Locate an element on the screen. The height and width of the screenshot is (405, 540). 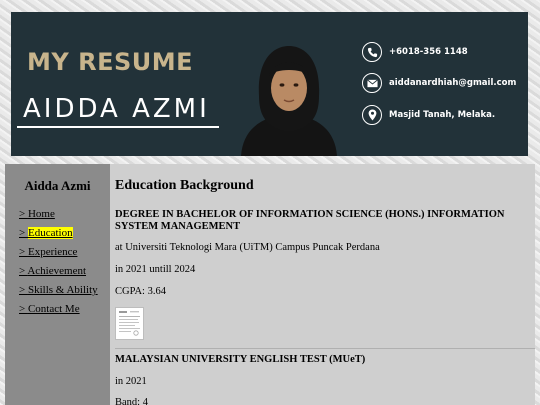
transcript-thumbnail is located at coordinates (129, 323).